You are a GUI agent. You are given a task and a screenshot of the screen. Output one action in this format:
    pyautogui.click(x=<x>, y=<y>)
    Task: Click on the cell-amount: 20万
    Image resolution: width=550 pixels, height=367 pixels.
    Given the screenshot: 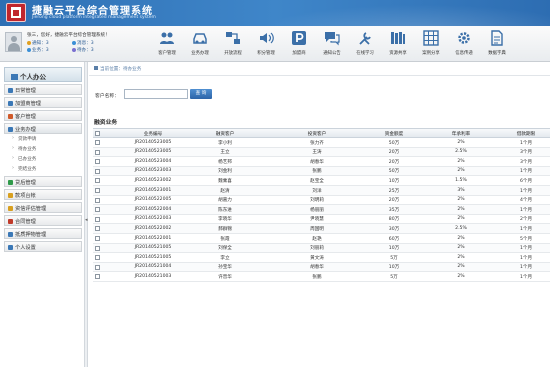 What is the action you would take?
    pyautogui.click(x=394, y=162)
    